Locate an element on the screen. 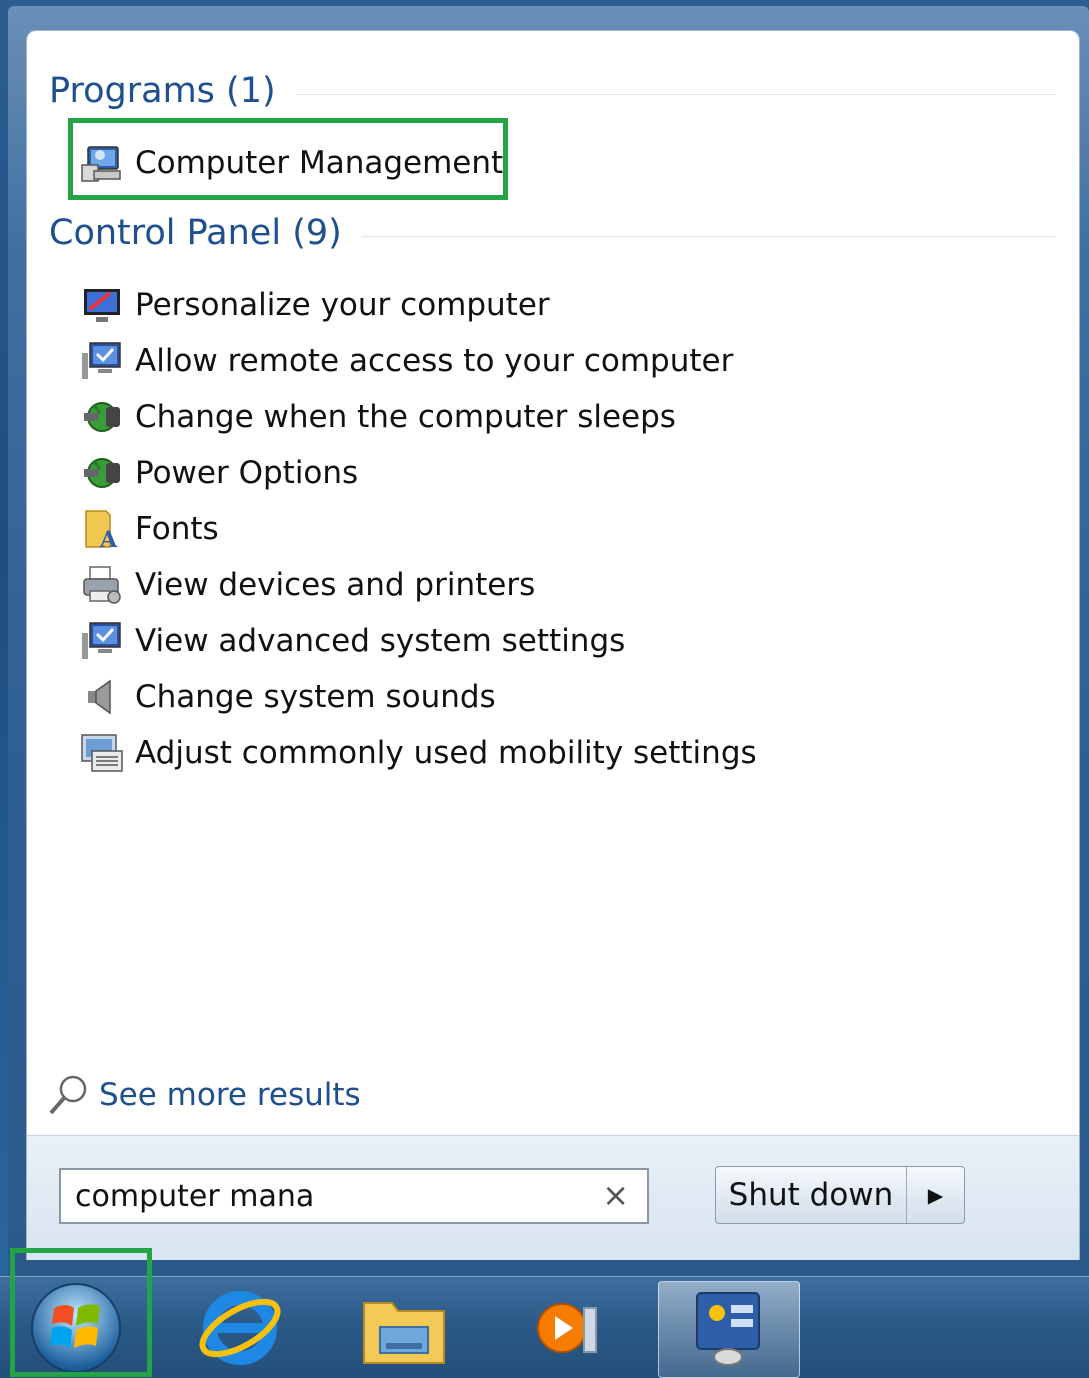 This screenshot has height=1378, width=1089. result-label: Change when the computer sleeps is located at coordinates (405, 417).